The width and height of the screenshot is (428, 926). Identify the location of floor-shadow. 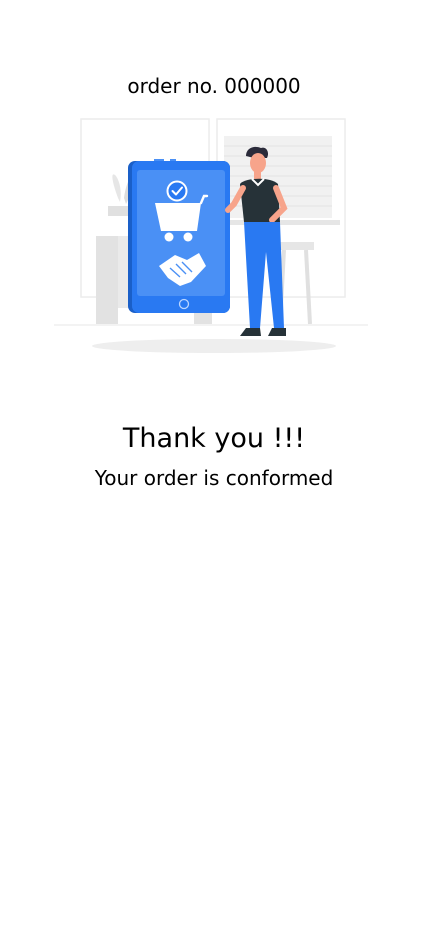
(214, 346).